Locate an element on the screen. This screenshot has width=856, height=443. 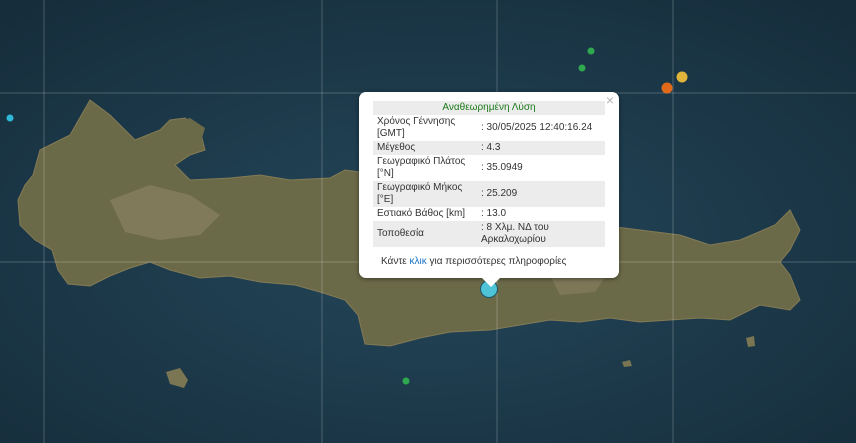
detail-label: Εστιακό Βάθος [km] is located at coordinates (421, 213).